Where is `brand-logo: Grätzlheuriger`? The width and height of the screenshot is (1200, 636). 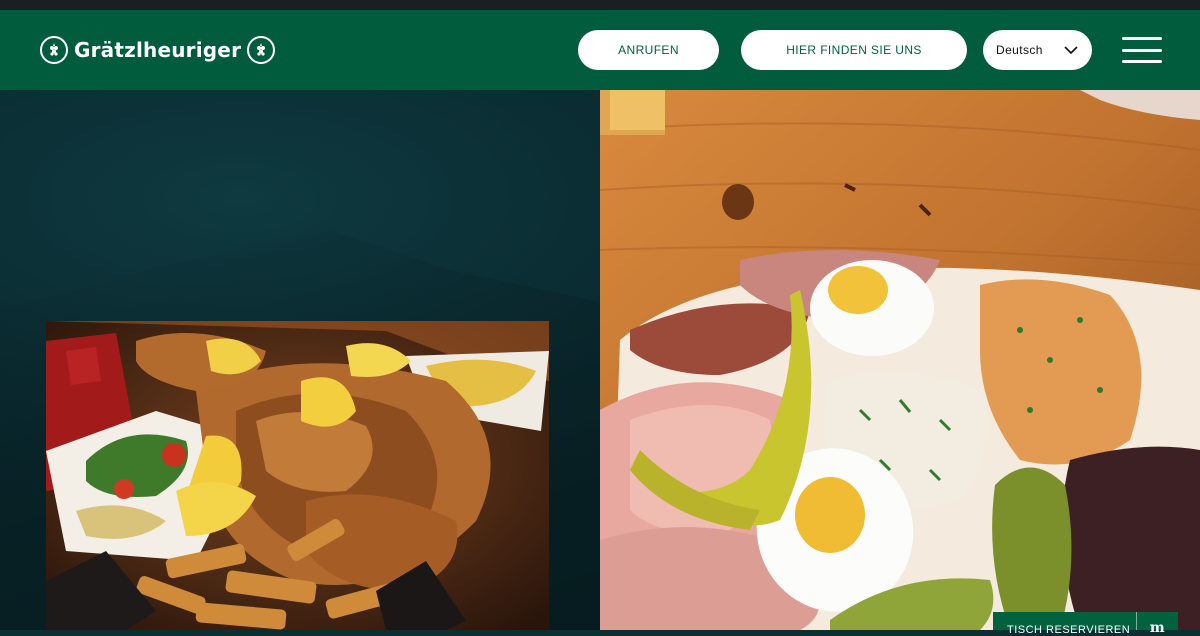 brand-logo: Grätzlheuriger is located at coordinates (158, 50).